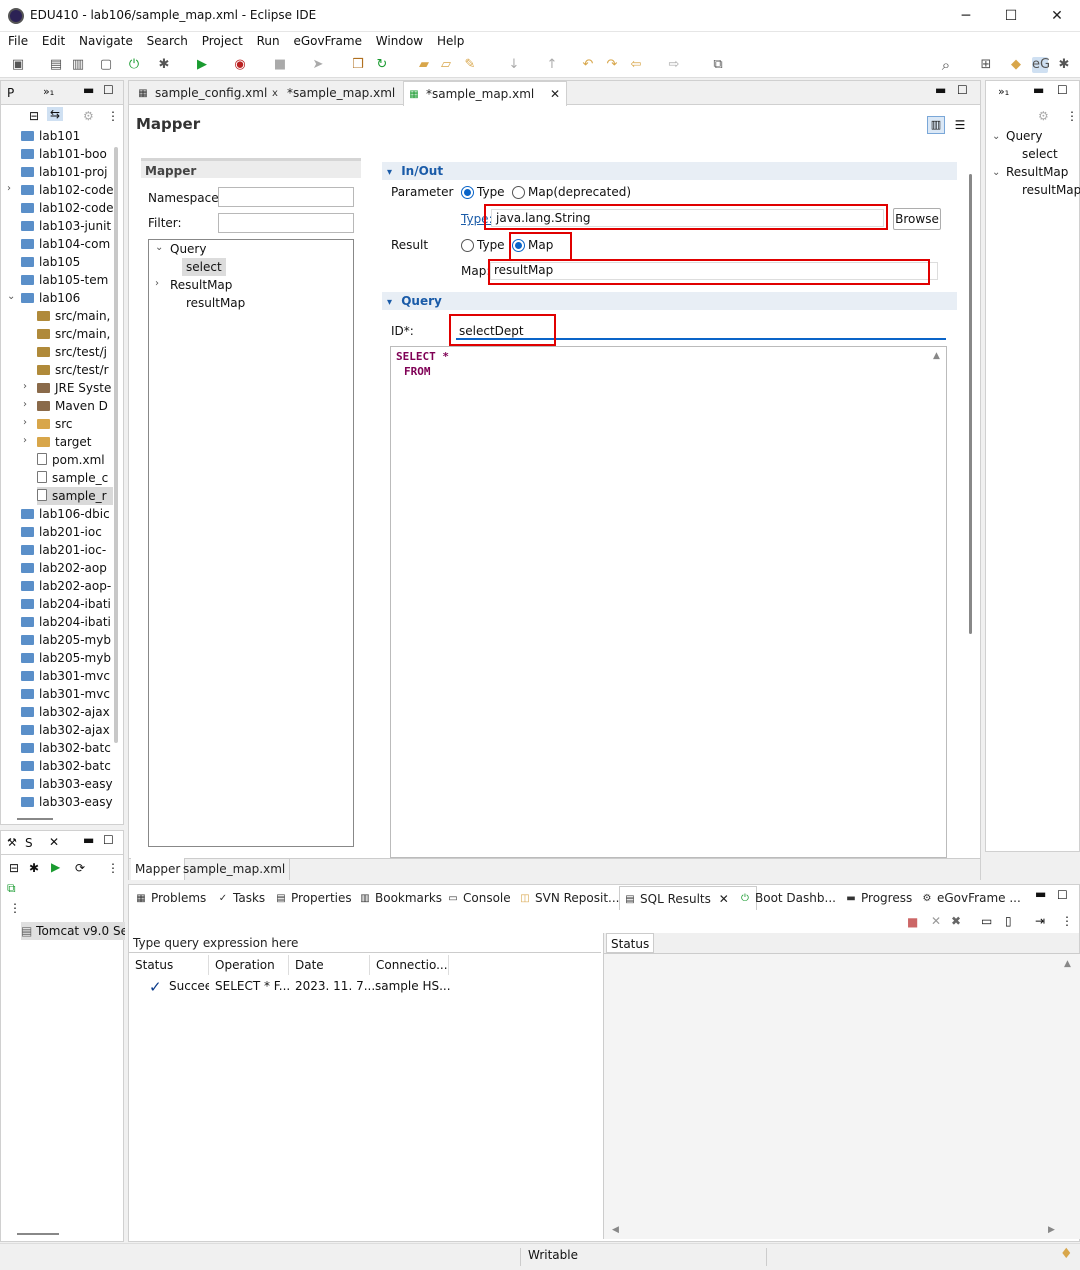 This screenshot has height=1270, width=1080. Describe the element at coordinates (956, 921) in the screenshot. I see `remove-all-icon: ✖` at that location.